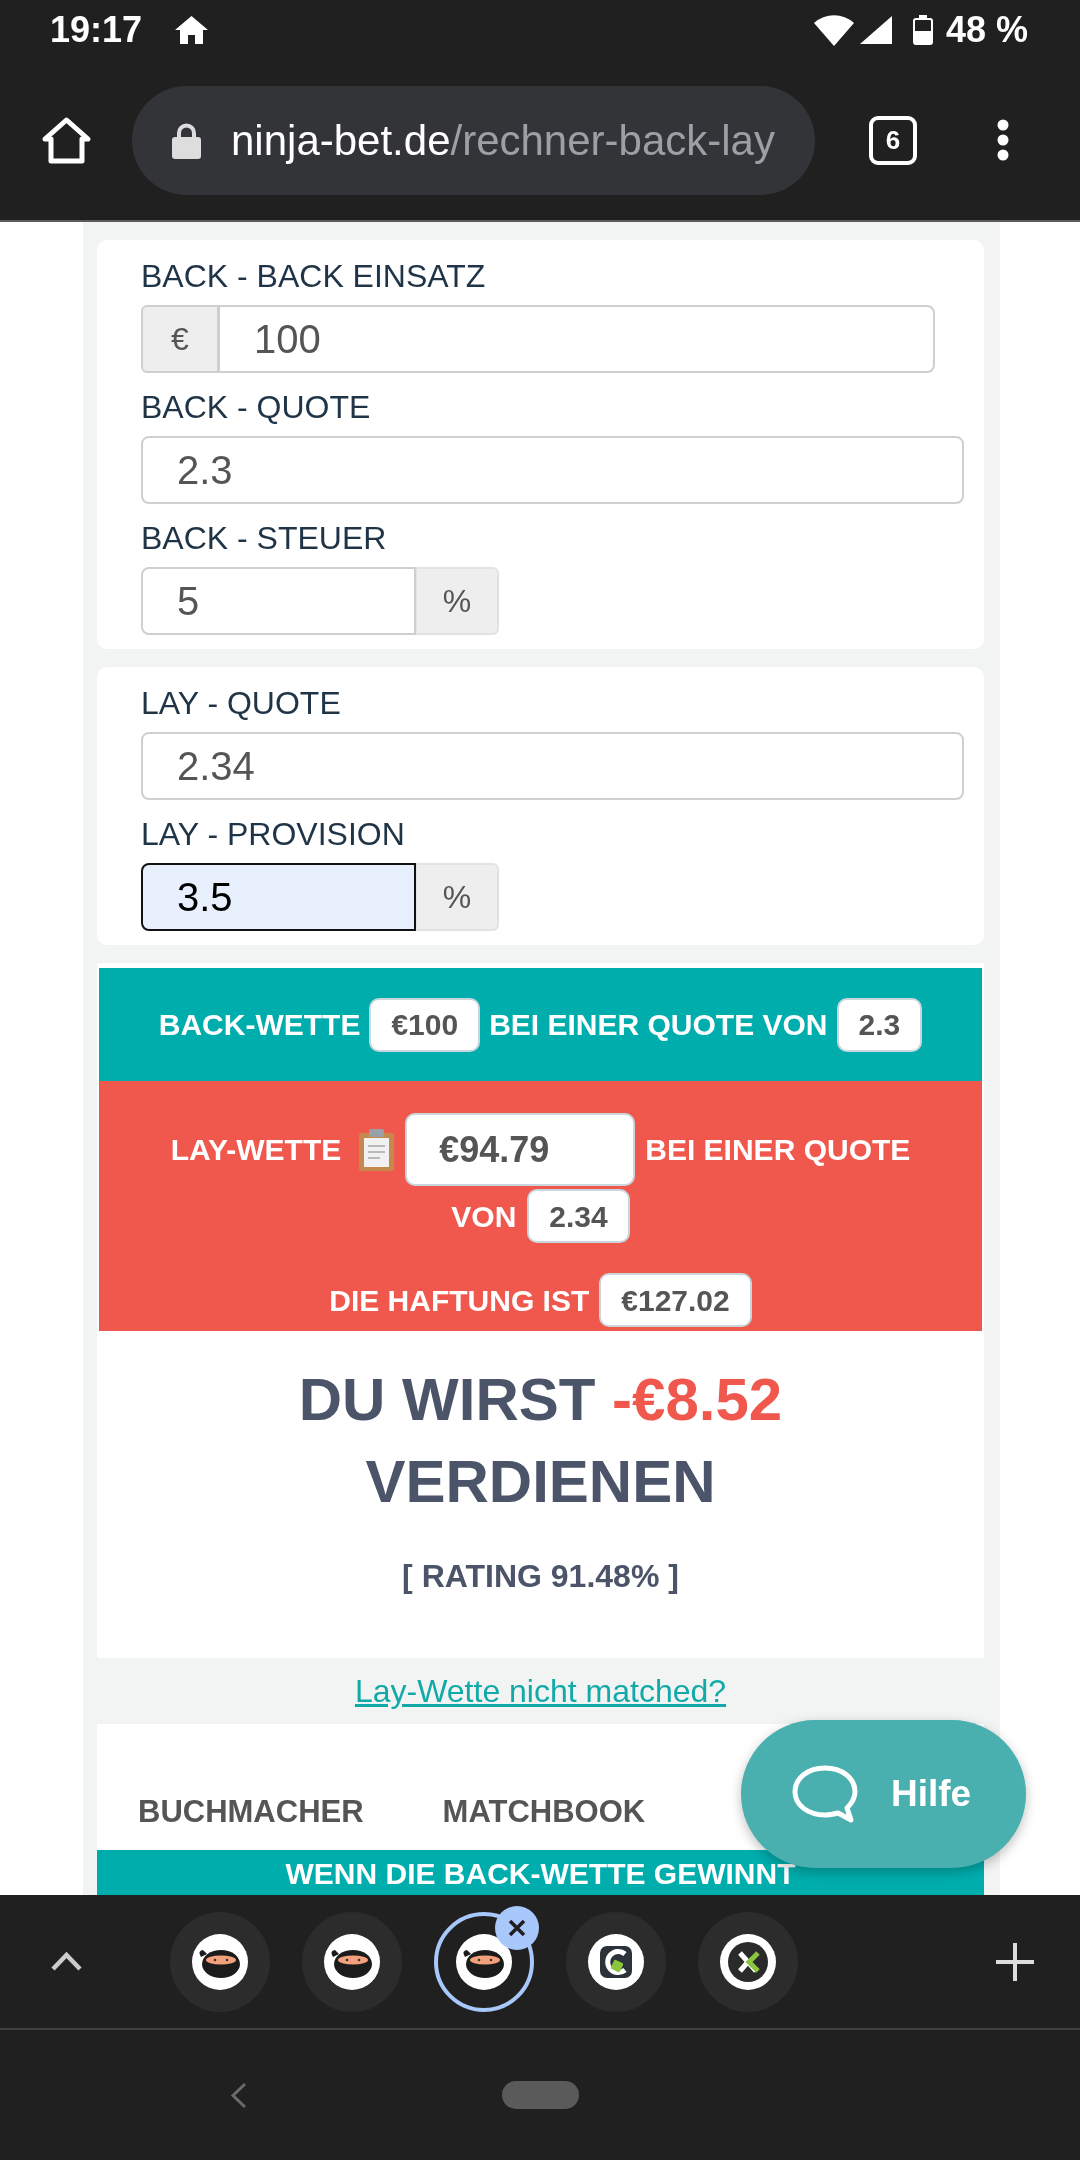  Describe the element at coordinates (484, 1216) in the screenshot. I see `odds-text: VON` at that location.